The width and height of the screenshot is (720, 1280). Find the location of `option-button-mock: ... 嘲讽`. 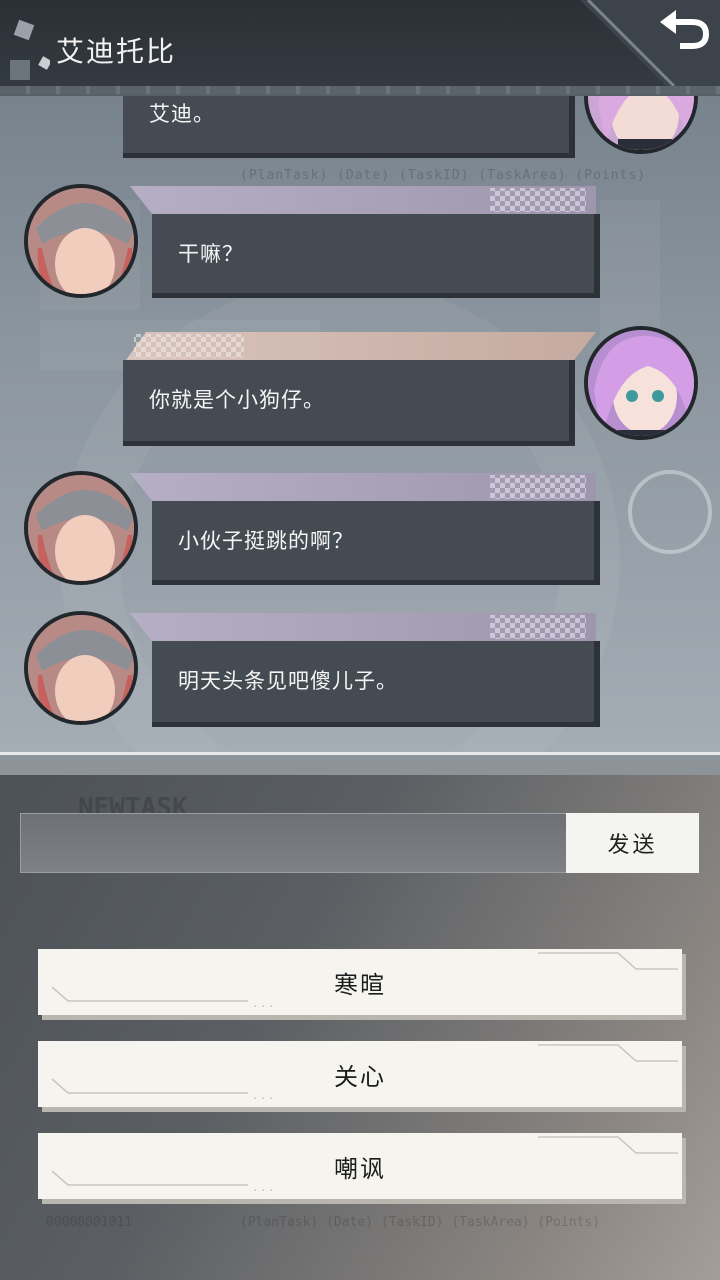

option-button-mock: ... 嘲讽 is located at coordinates (360, 1166).